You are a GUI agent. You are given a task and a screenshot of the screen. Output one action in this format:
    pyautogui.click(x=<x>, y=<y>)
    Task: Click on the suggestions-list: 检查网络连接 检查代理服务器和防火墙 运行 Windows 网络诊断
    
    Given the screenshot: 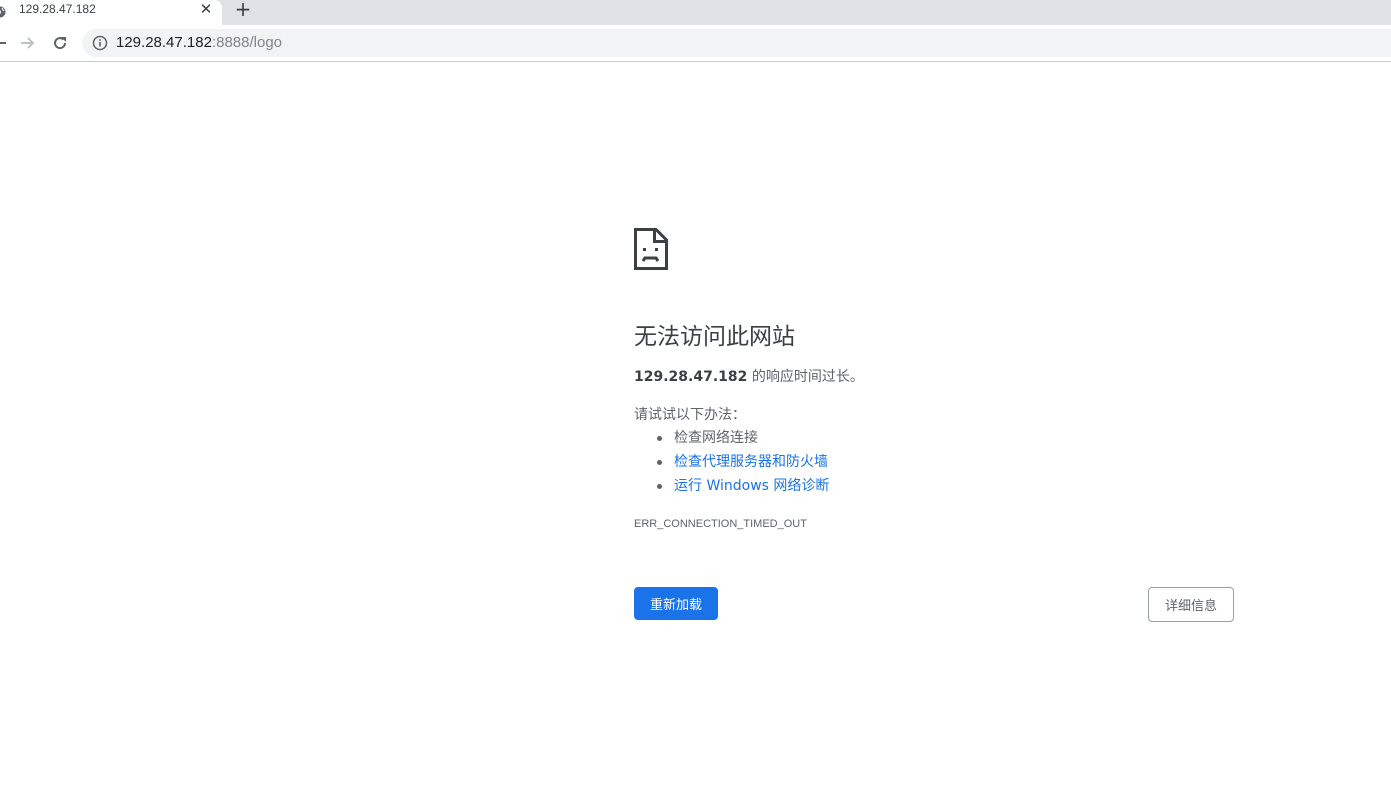 What is the action you would take?
    pyautogui.click(x=731, y=462)
    